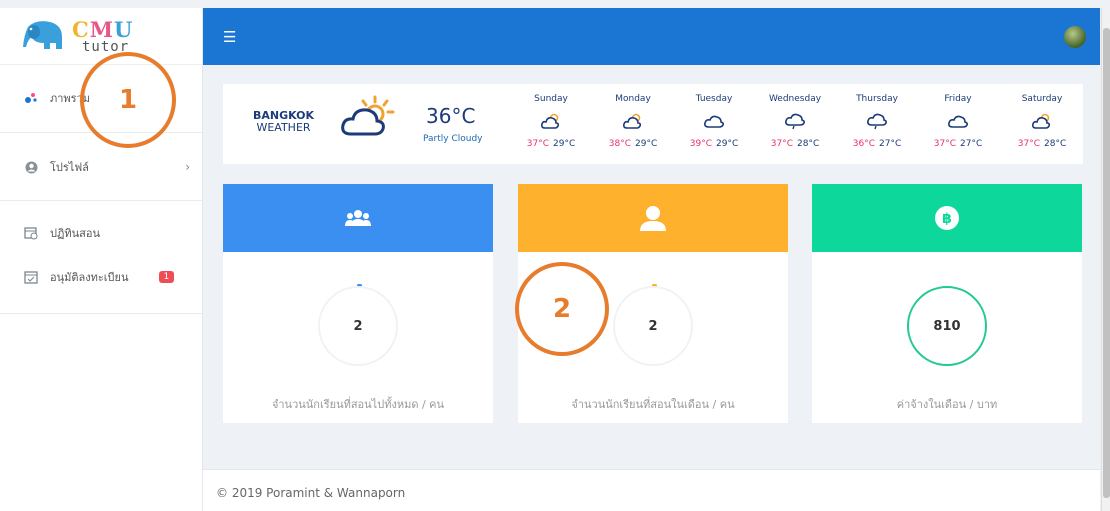 The image size is (1110, 511). I want to click on scrollbar, so click(1105, 259).